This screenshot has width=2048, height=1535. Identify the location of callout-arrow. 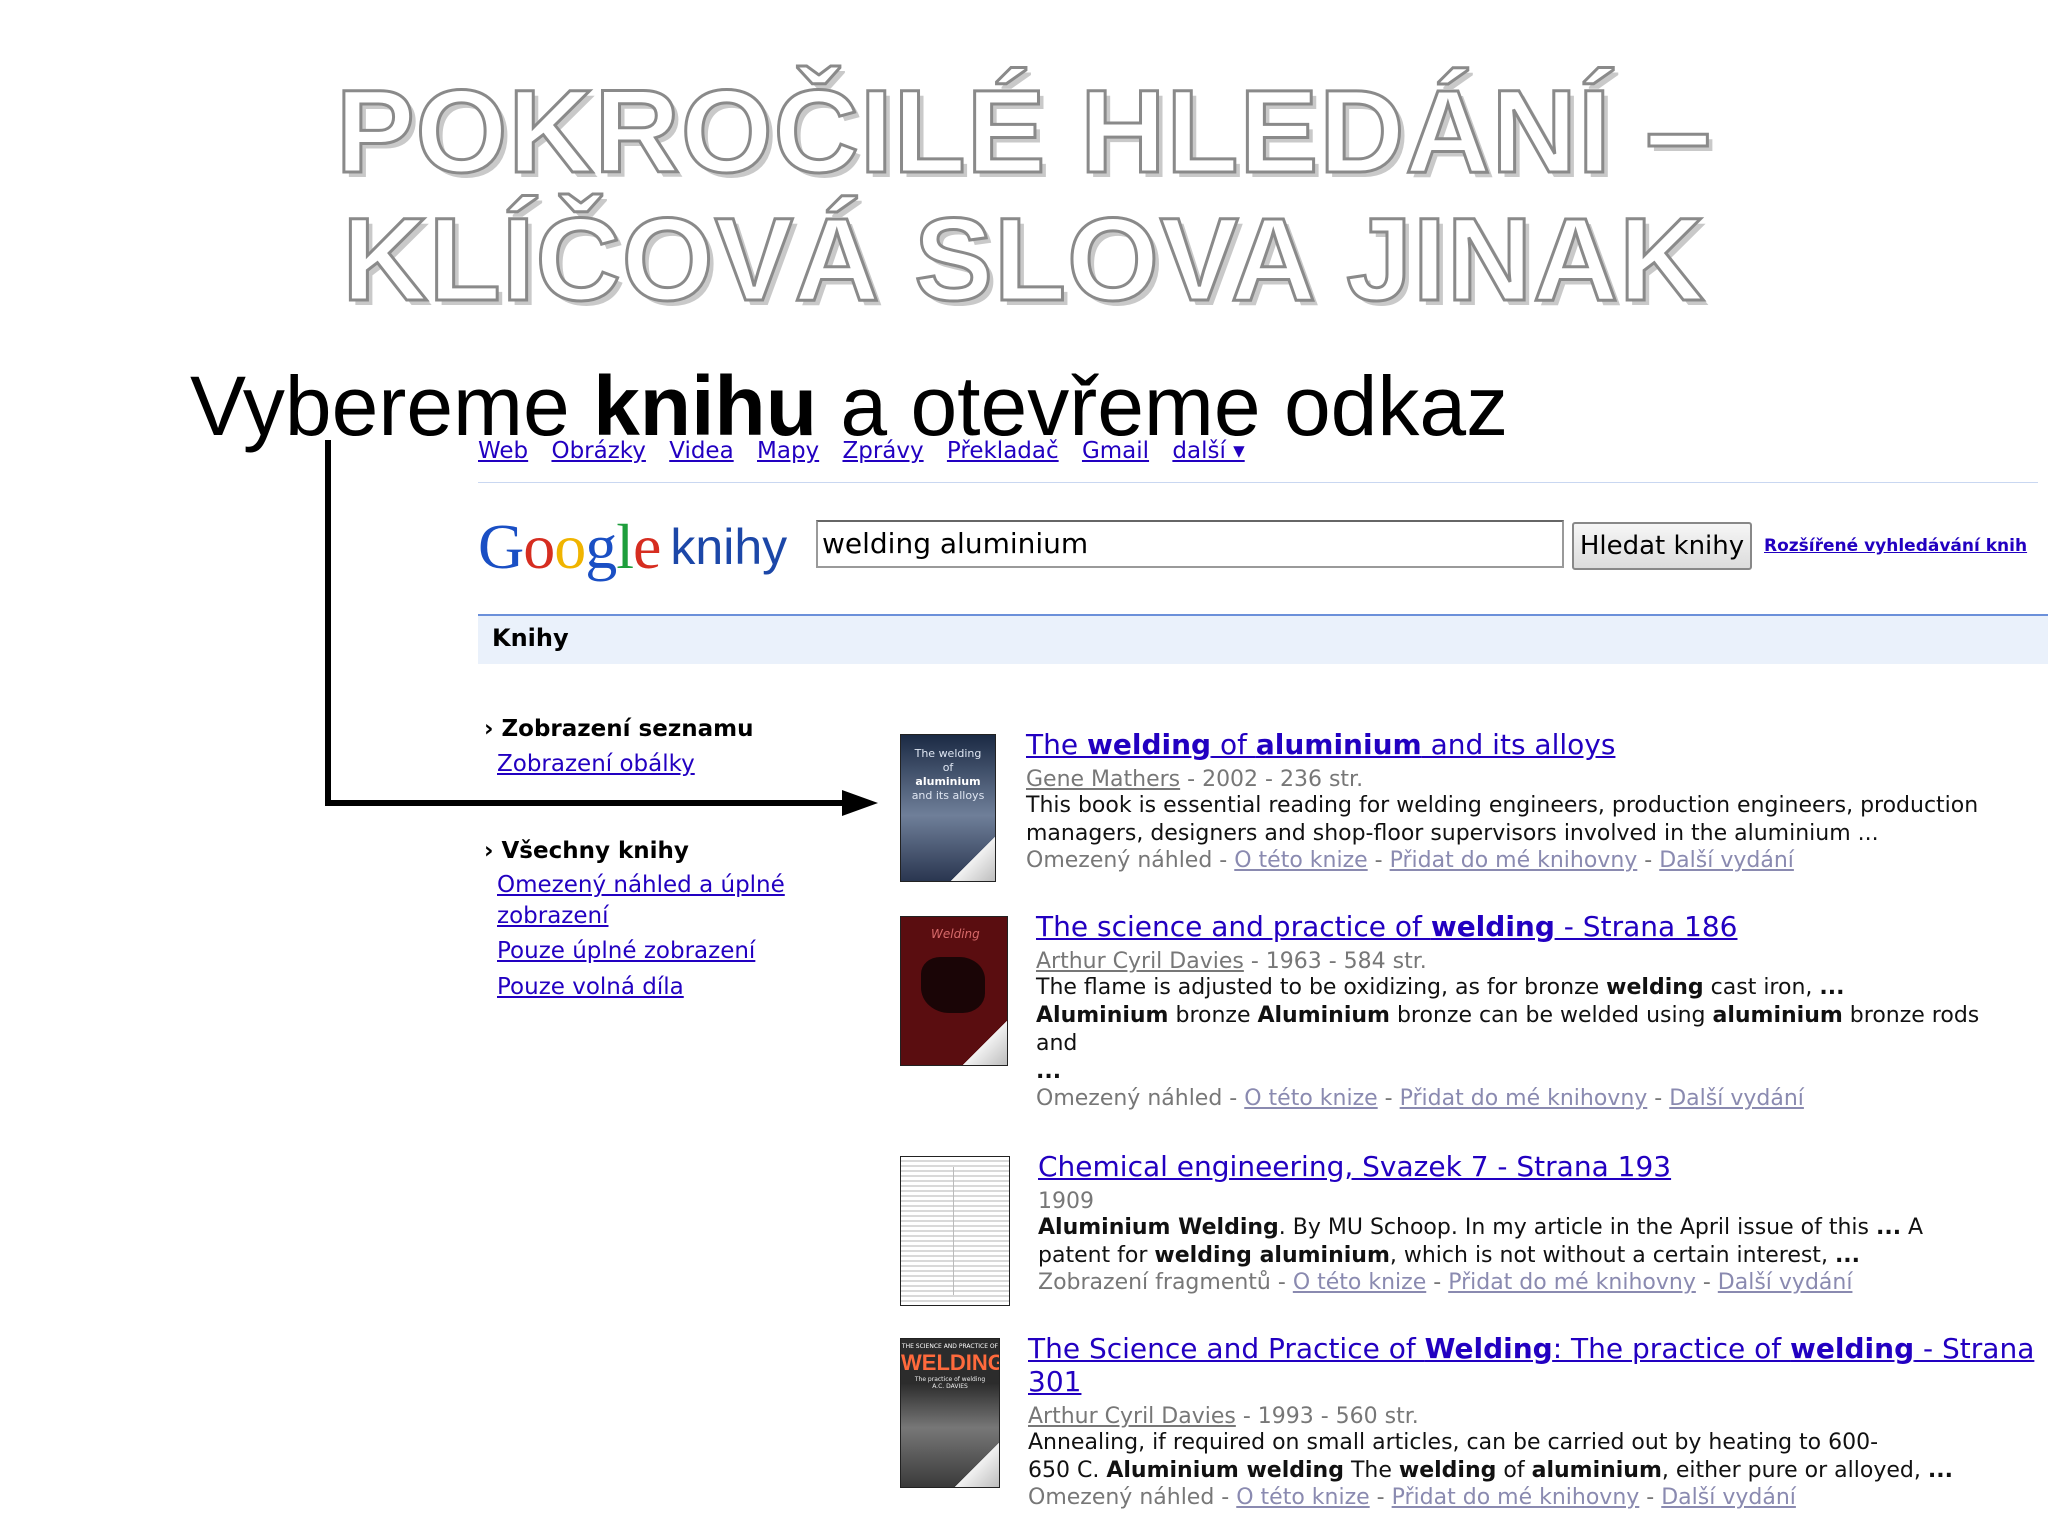
(601, 628).